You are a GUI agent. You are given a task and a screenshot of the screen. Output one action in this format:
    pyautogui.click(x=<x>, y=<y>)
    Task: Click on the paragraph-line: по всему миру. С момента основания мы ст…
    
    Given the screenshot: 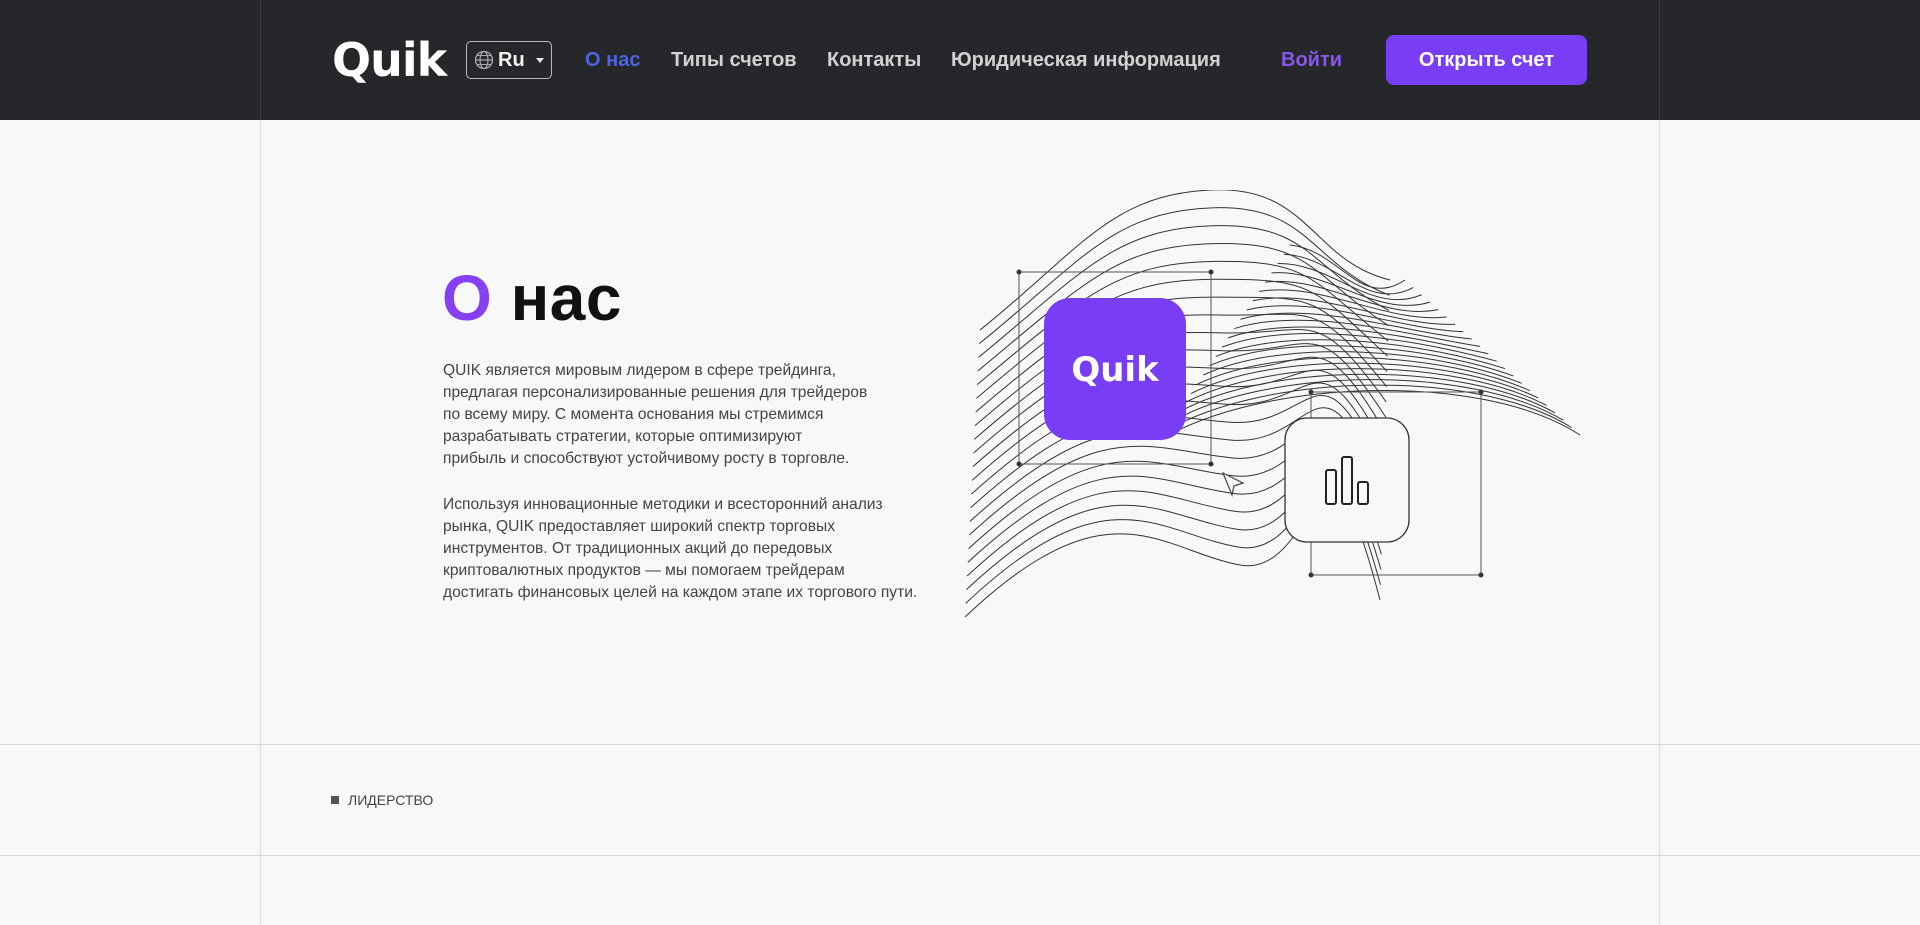 What is the action you would take?
    pyautogui.click(x=633, y=414)
    